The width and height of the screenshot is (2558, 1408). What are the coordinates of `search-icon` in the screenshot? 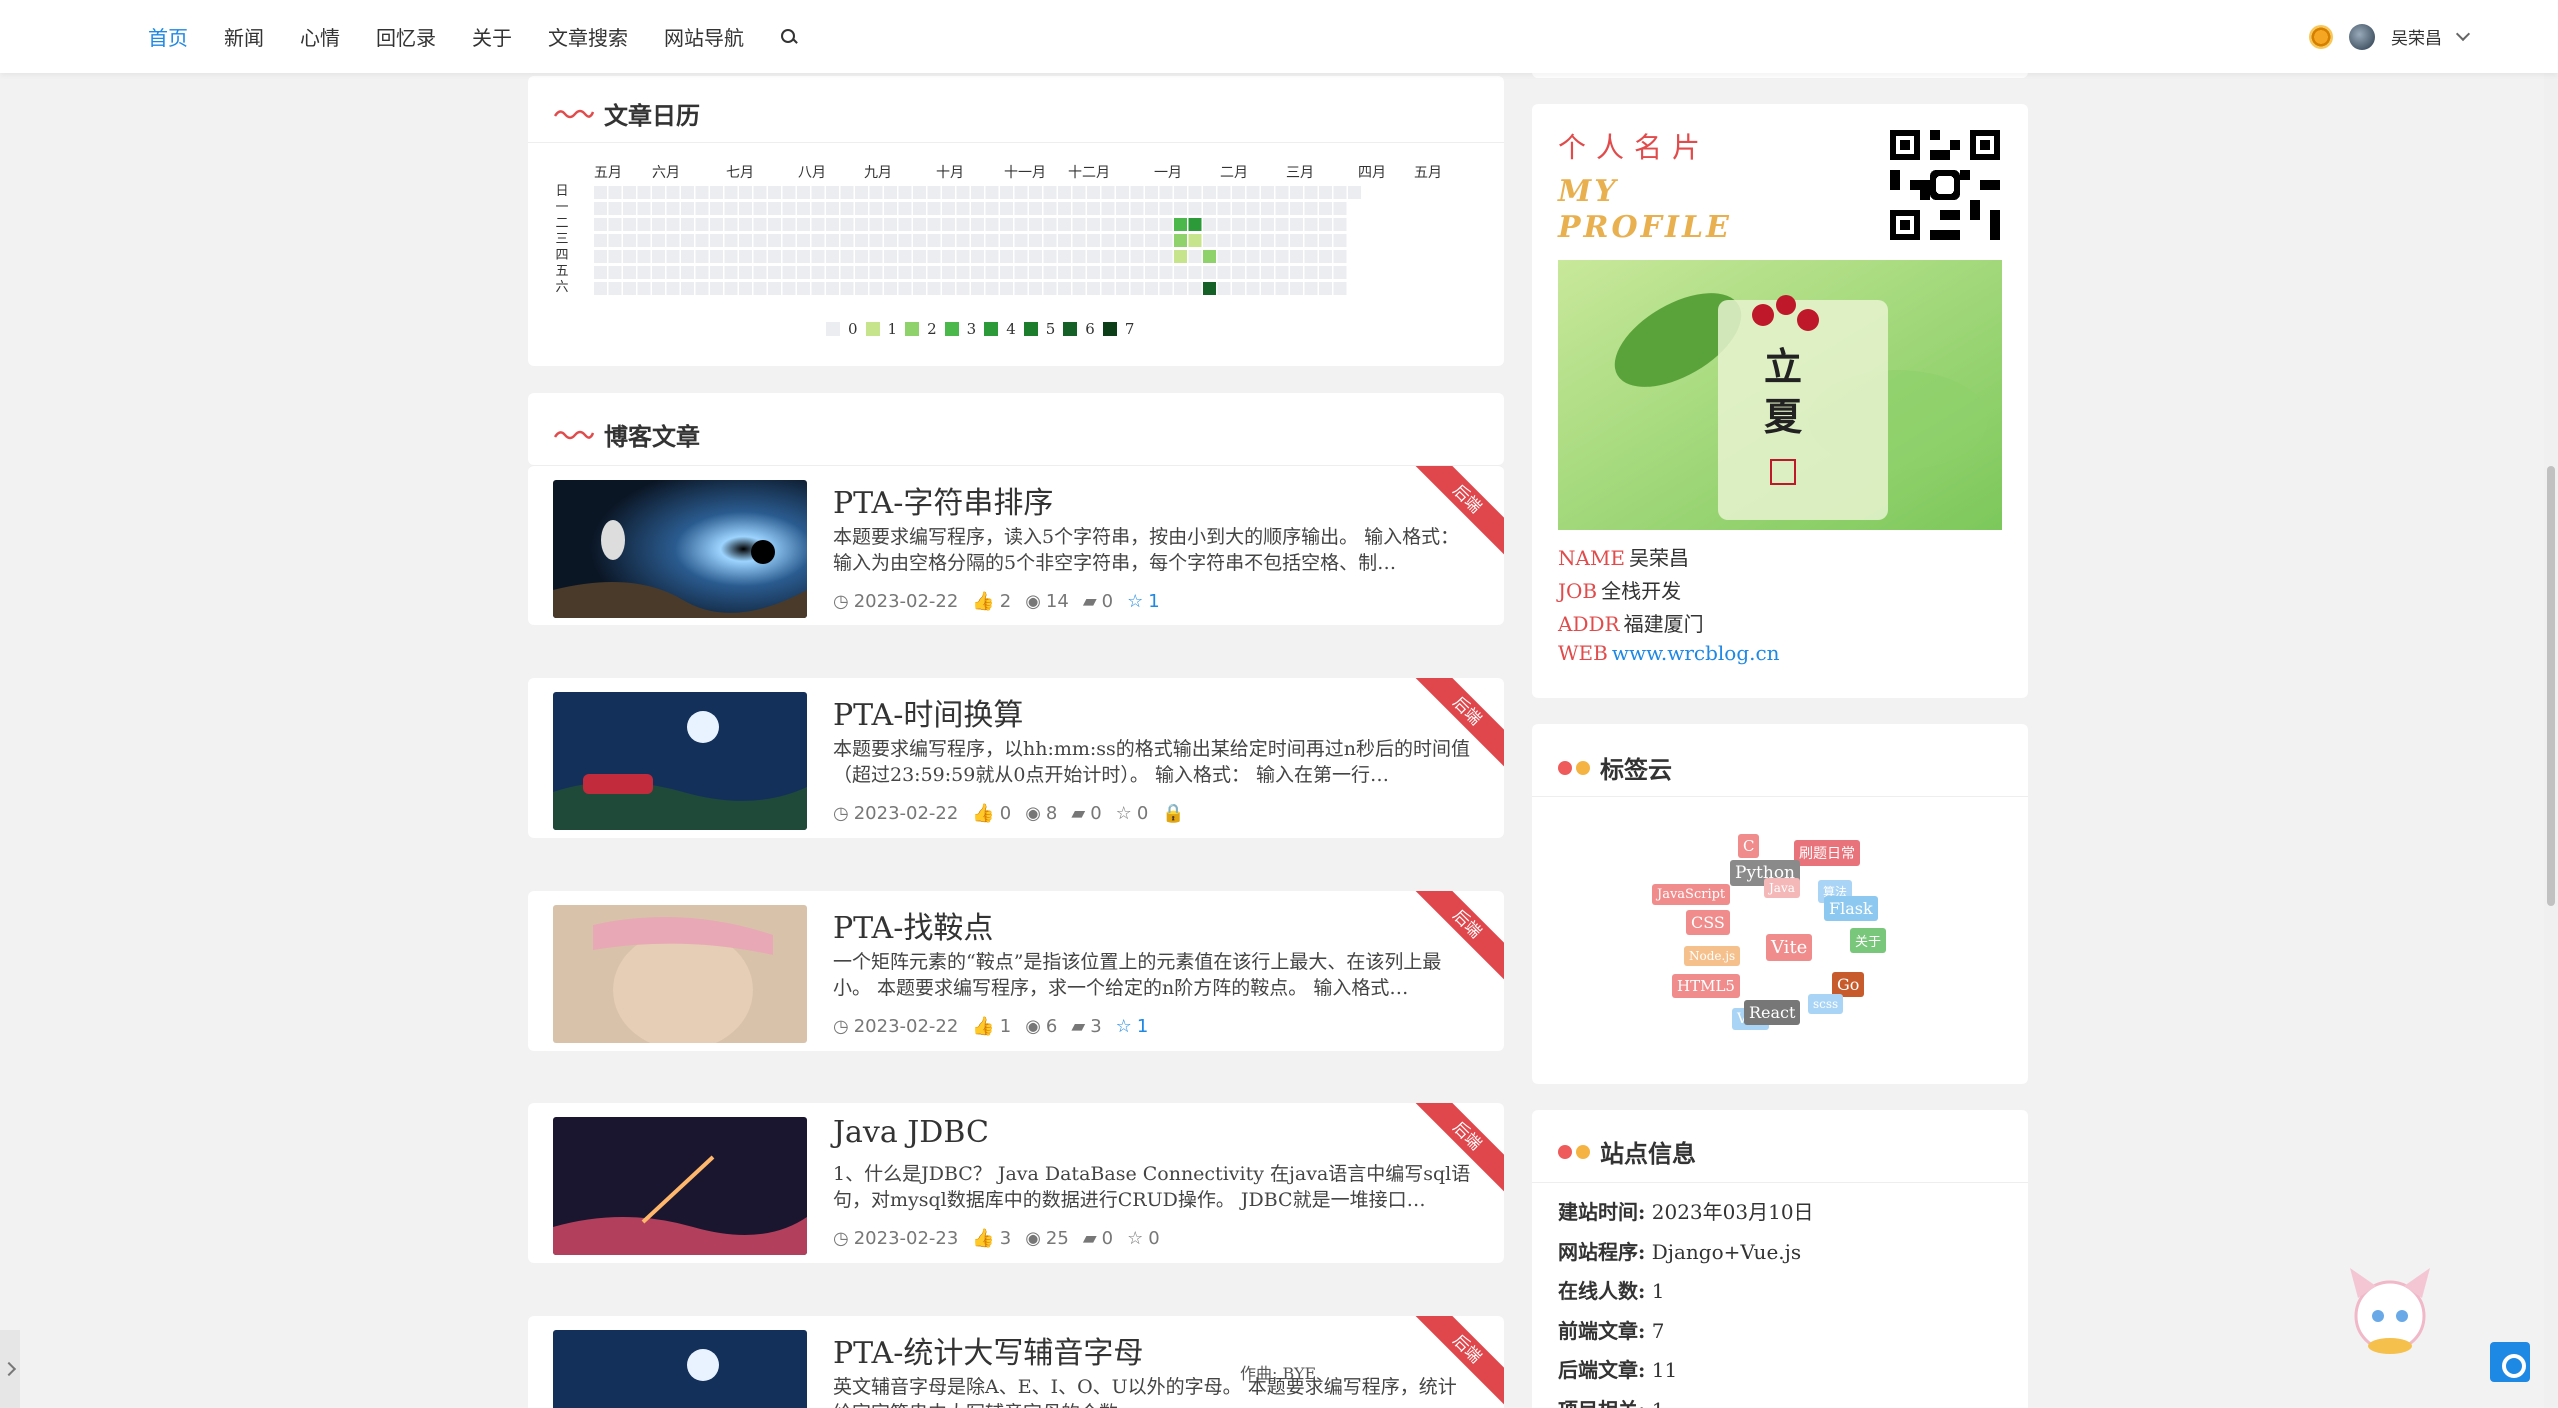 It's located at (789, 37).